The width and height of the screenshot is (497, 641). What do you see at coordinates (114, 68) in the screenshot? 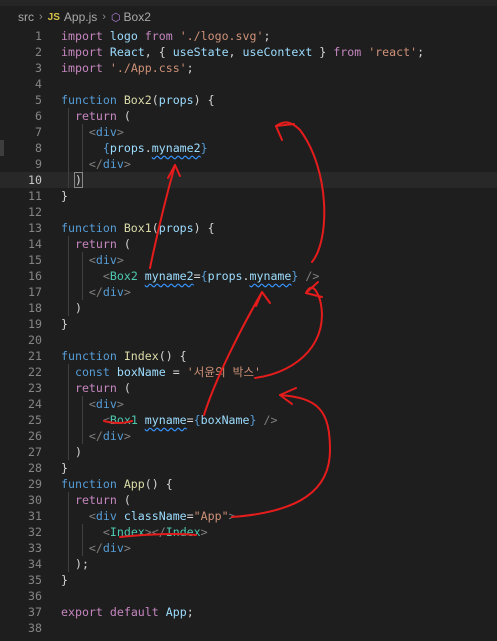
I see `code-line: 3 import './App.css';` at bounding box center [114, 68].